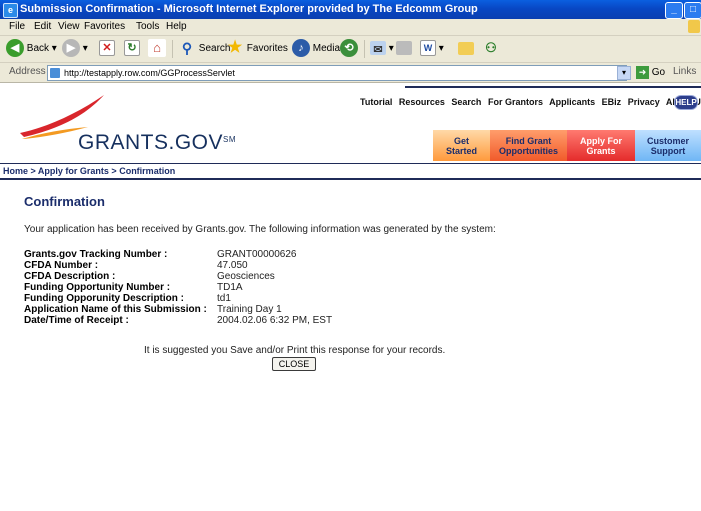 The height and width of the screenshot is (511, 701). Describe the element at coordinates (10, 10) in the screenshot. I see `ie-icon: e` at that location.